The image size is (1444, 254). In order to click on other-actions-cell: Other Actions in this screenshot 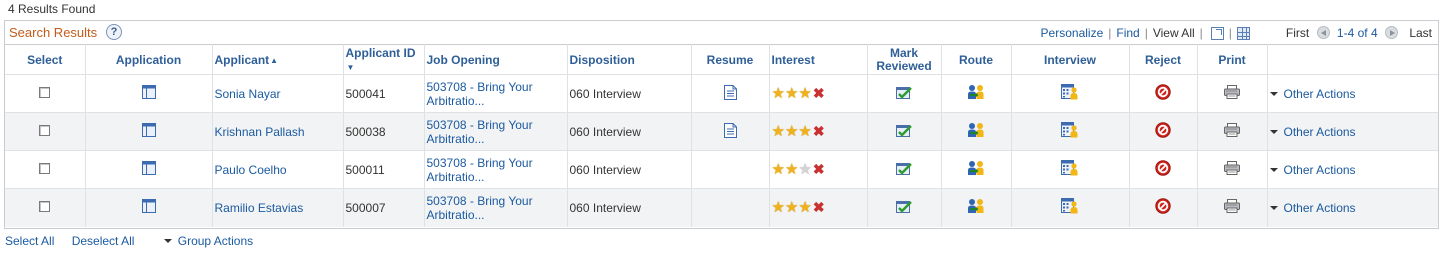, I will do `click(1352, 93)`.